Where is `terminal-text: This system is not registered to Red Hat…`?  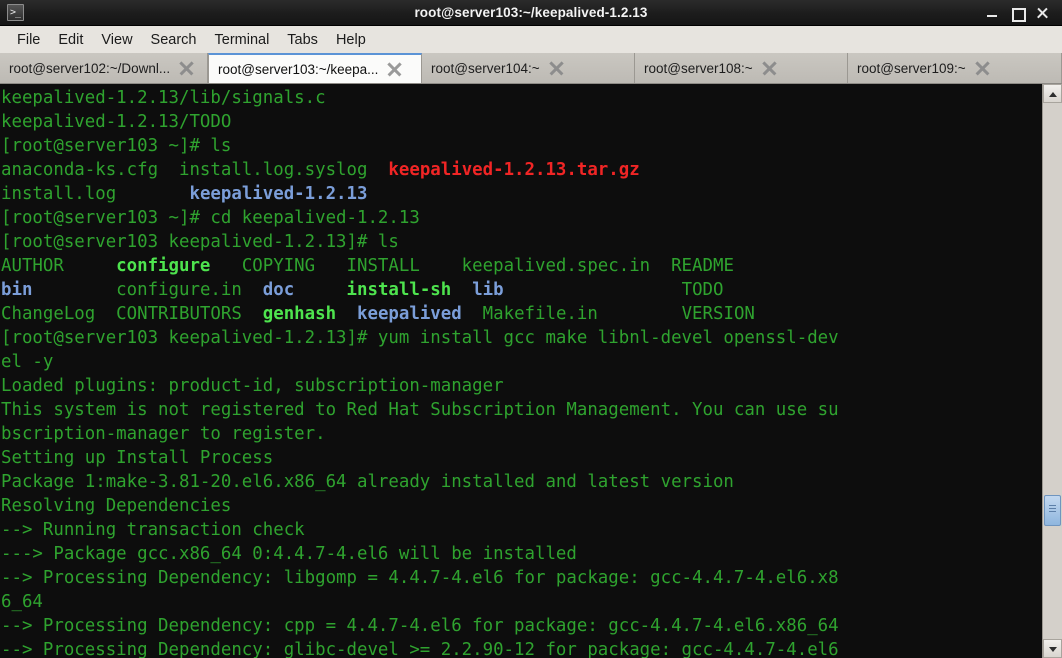
terminal-text: This system is not registered to Red Hat… is located at coordinates (420, 410).